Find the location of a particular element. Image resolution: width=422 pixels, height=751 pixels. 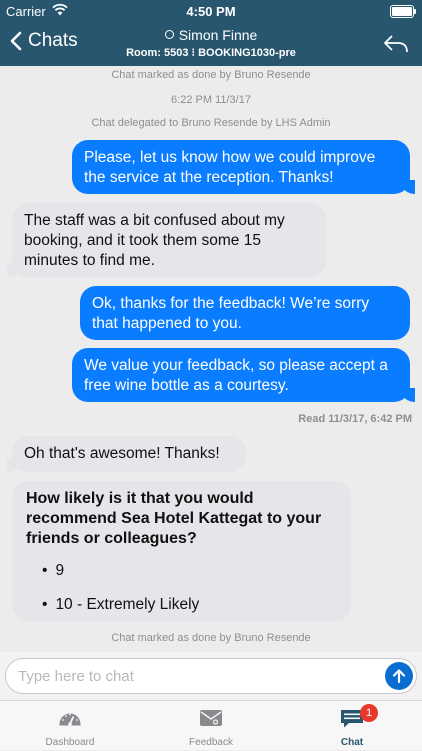

room-booking-info: Room: 5503 ⁝ BOOKING1030-pre is located at coordinates (211, 53).